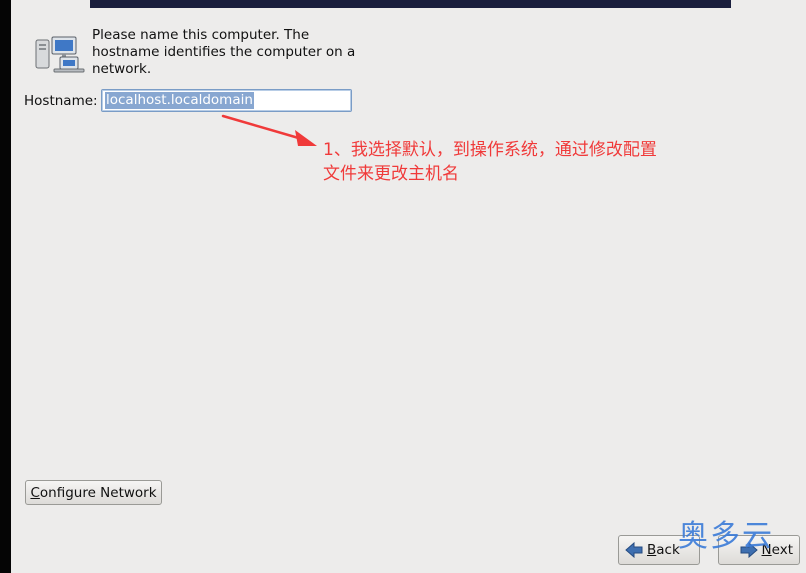  Describe the element at coordinates (269, 130) in the screenshot. I see `annotation-arrow` at that location.